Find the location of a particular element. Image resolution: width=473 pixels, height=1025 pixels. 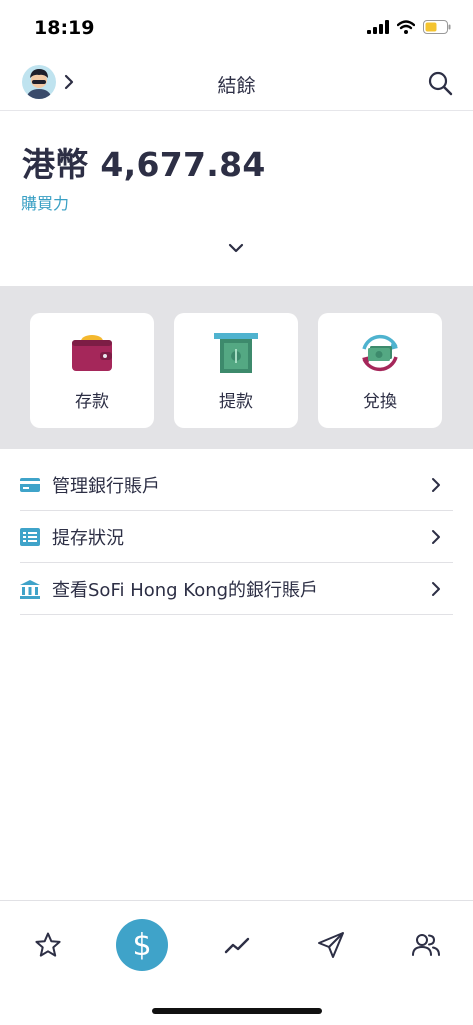

send-icon is located at coordinates (331, 945).